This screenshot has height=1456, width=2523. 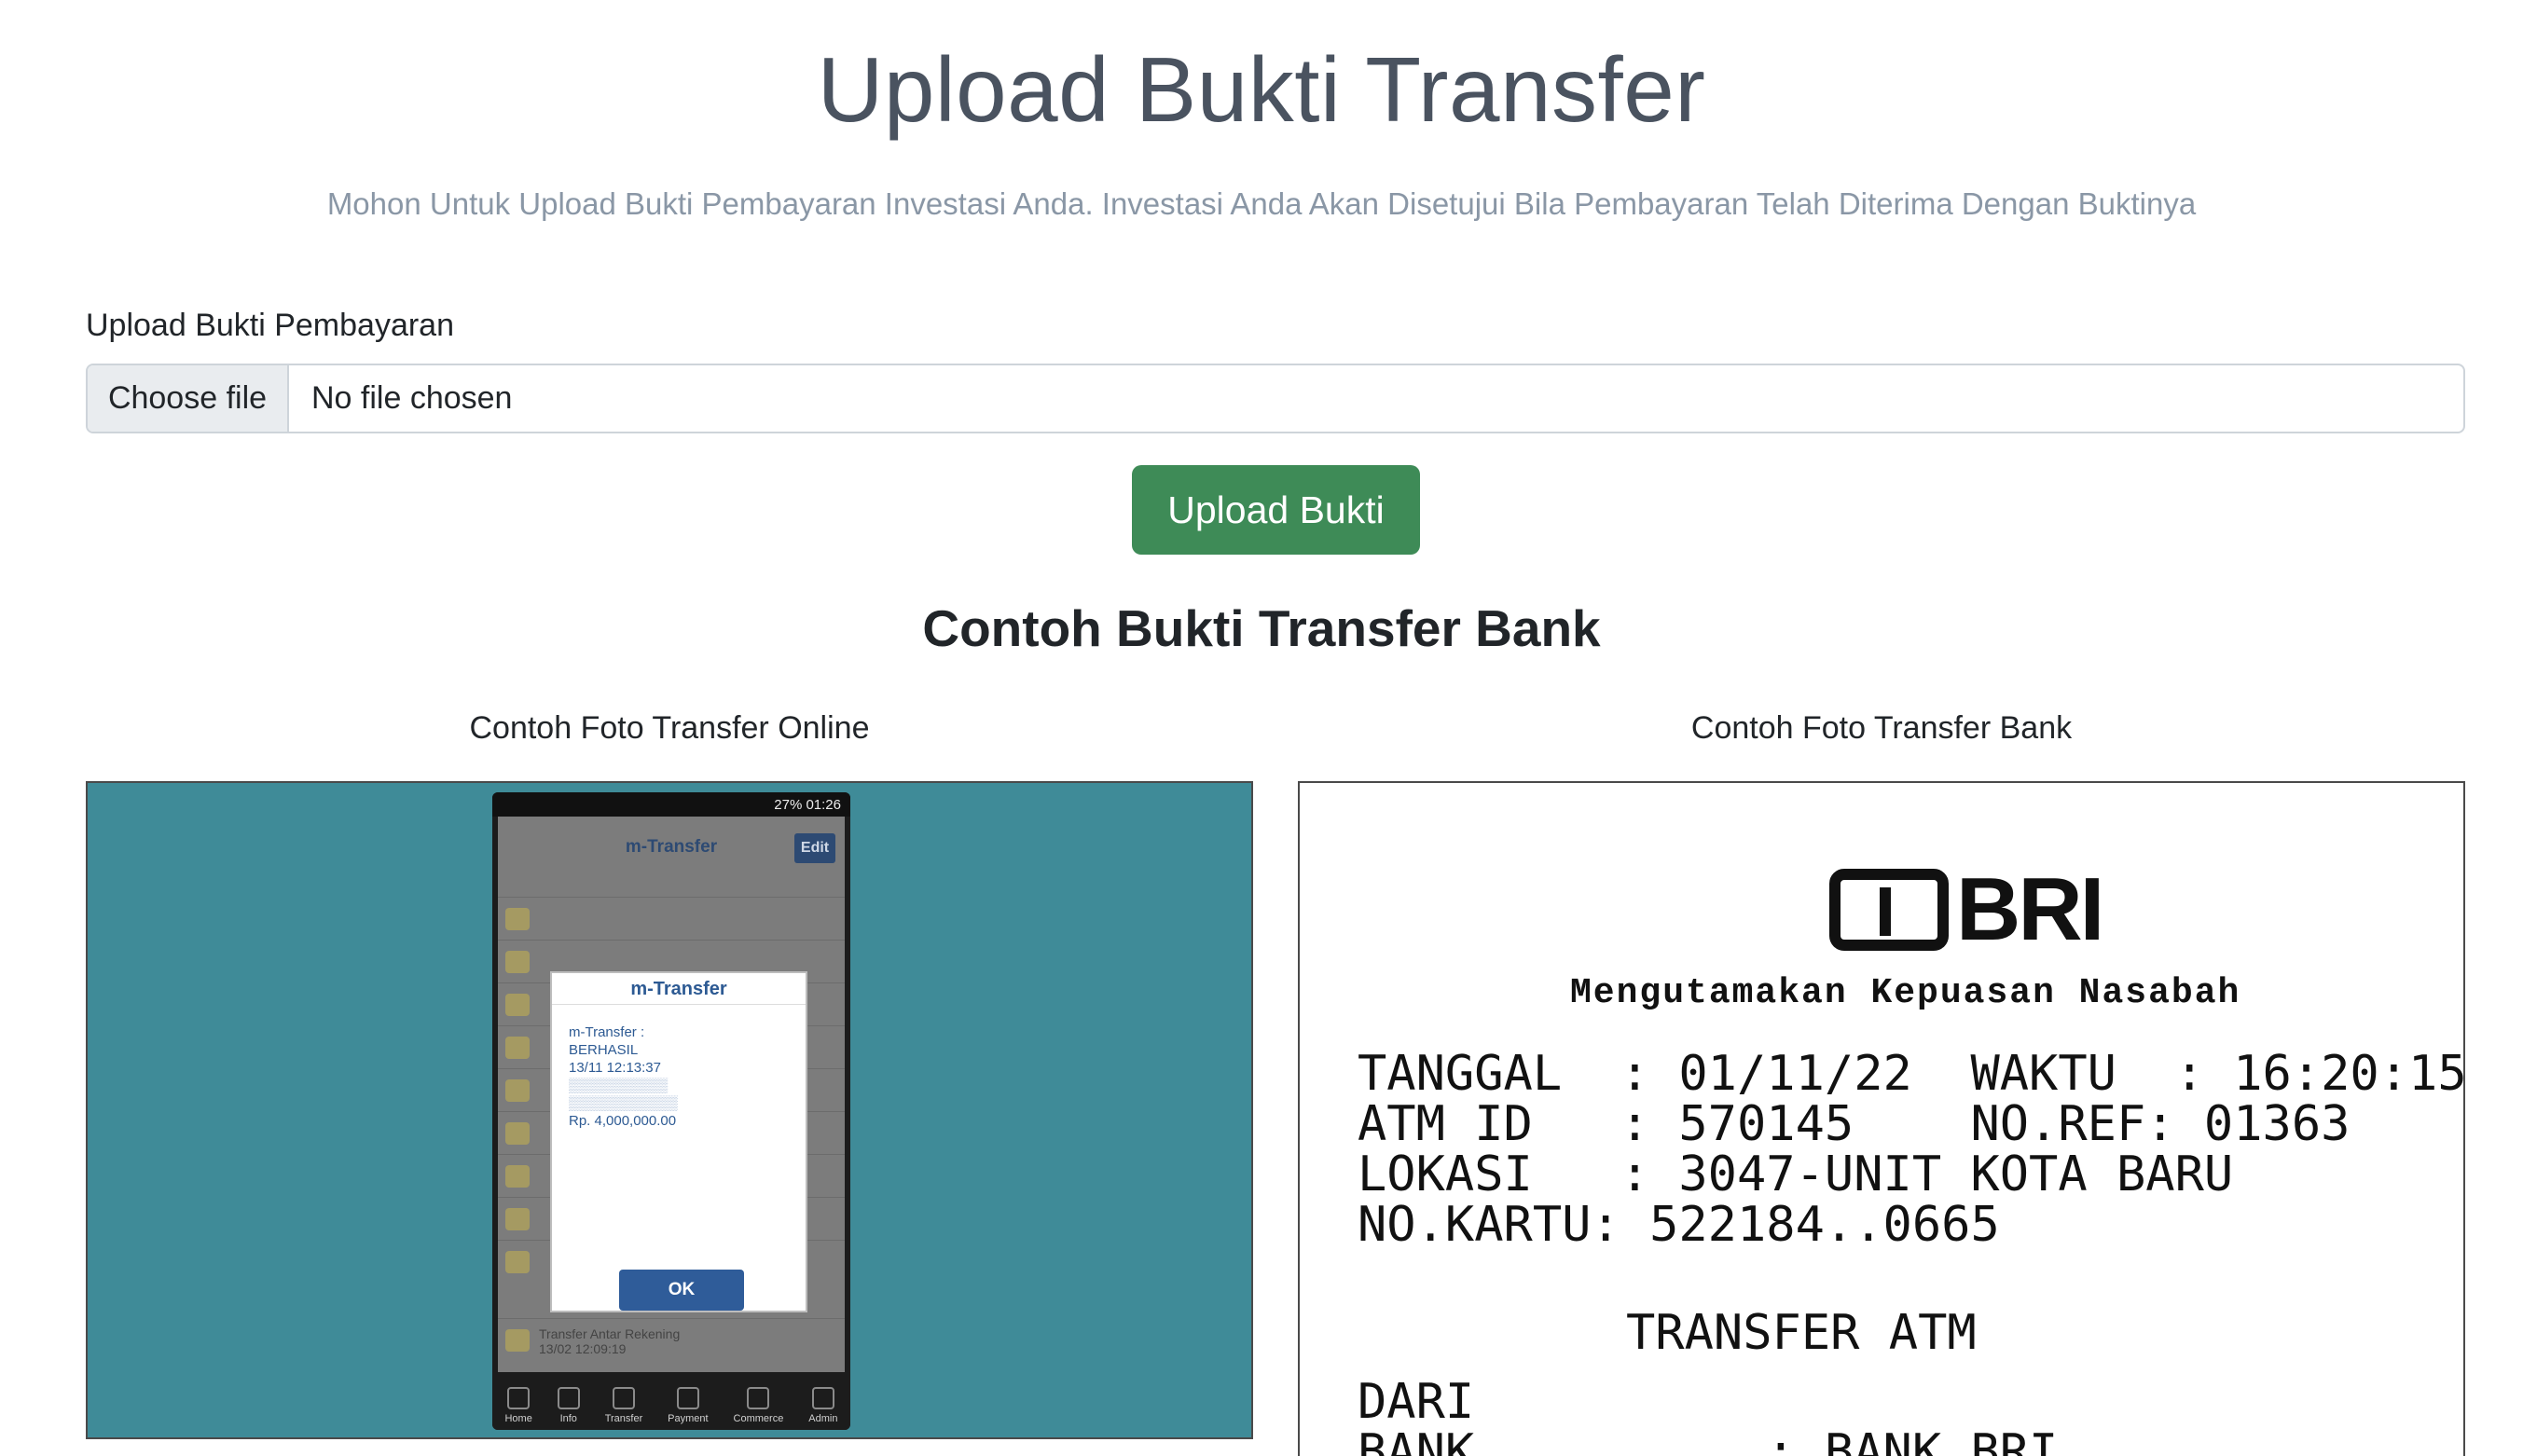 I want to click on bri-logo-text: BRI, so click(x=2030, y=909).